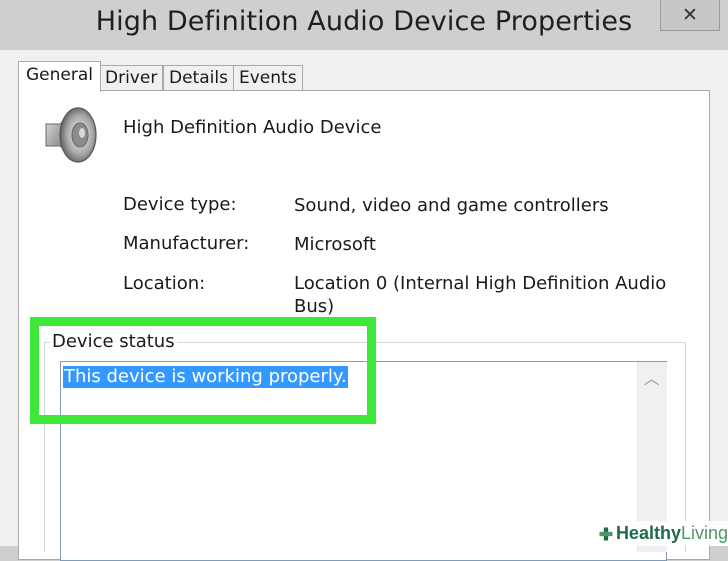 The width and height of the screenshot is (728, 561). Describe the element at coordinates (186, 243) in the screenshot. I see `manufacturer-label: Manufacturer:` at that location.